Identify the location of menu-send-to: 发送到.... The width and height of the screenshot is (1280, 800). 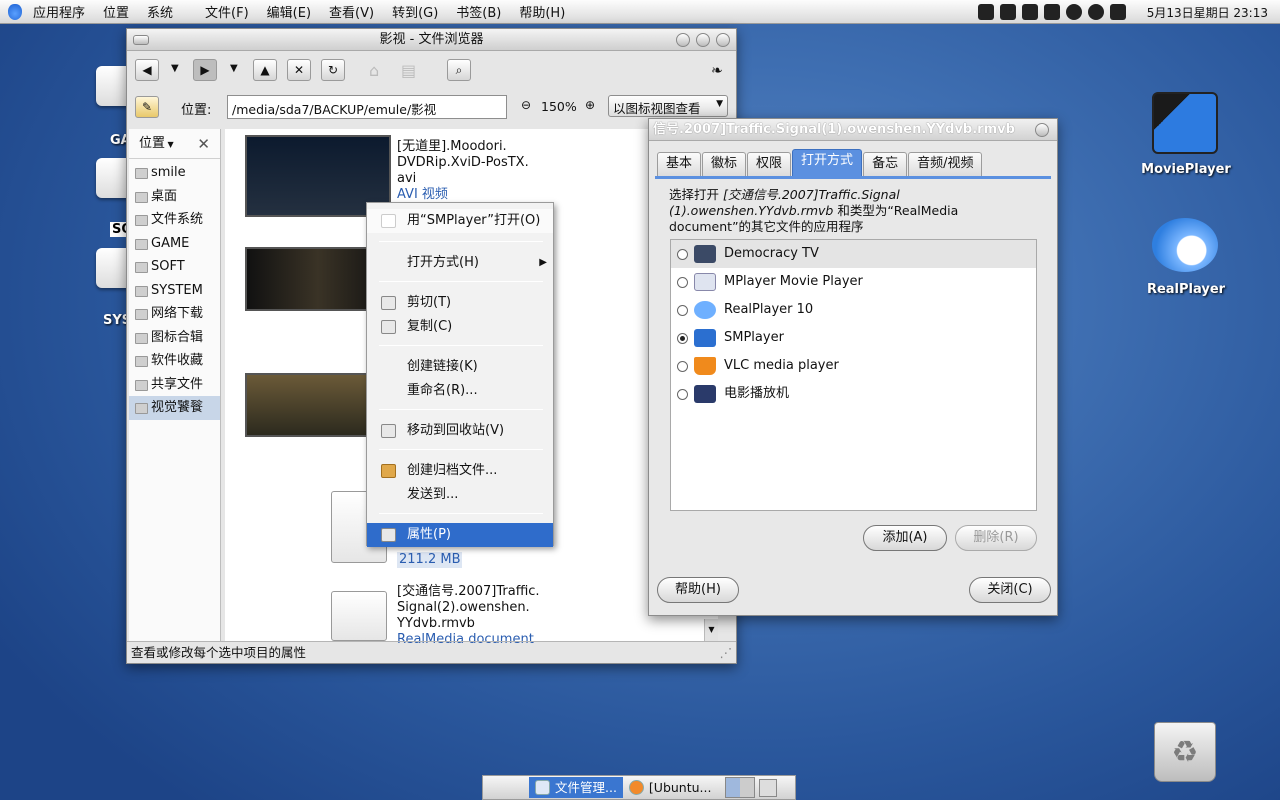
(460, 495).